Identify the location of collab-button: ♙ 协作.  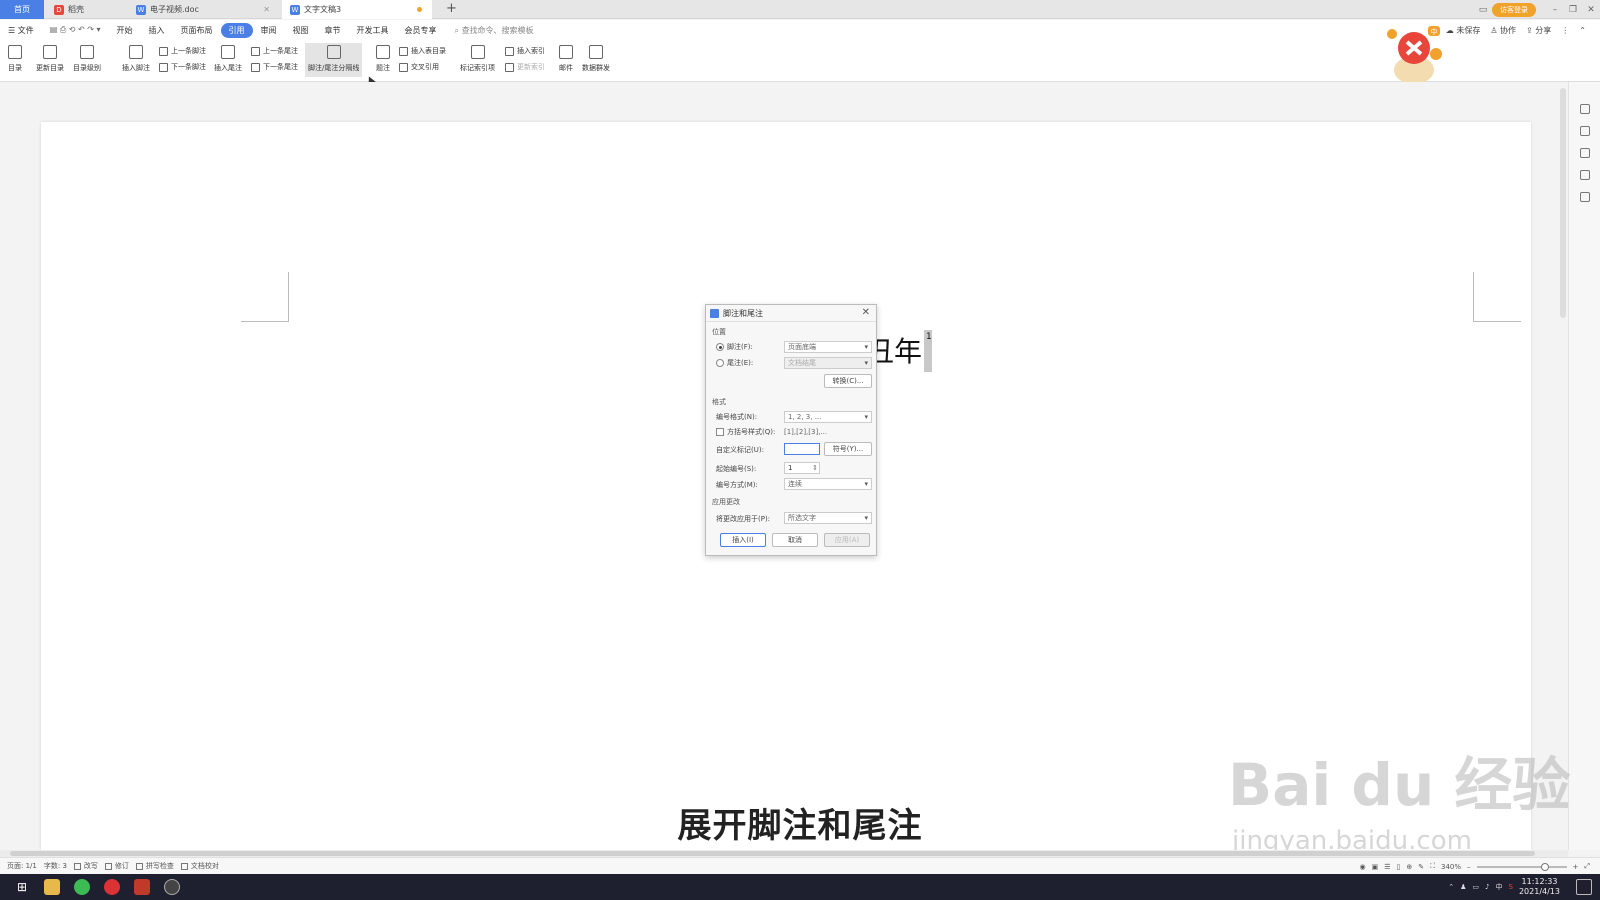
(1503, 30).